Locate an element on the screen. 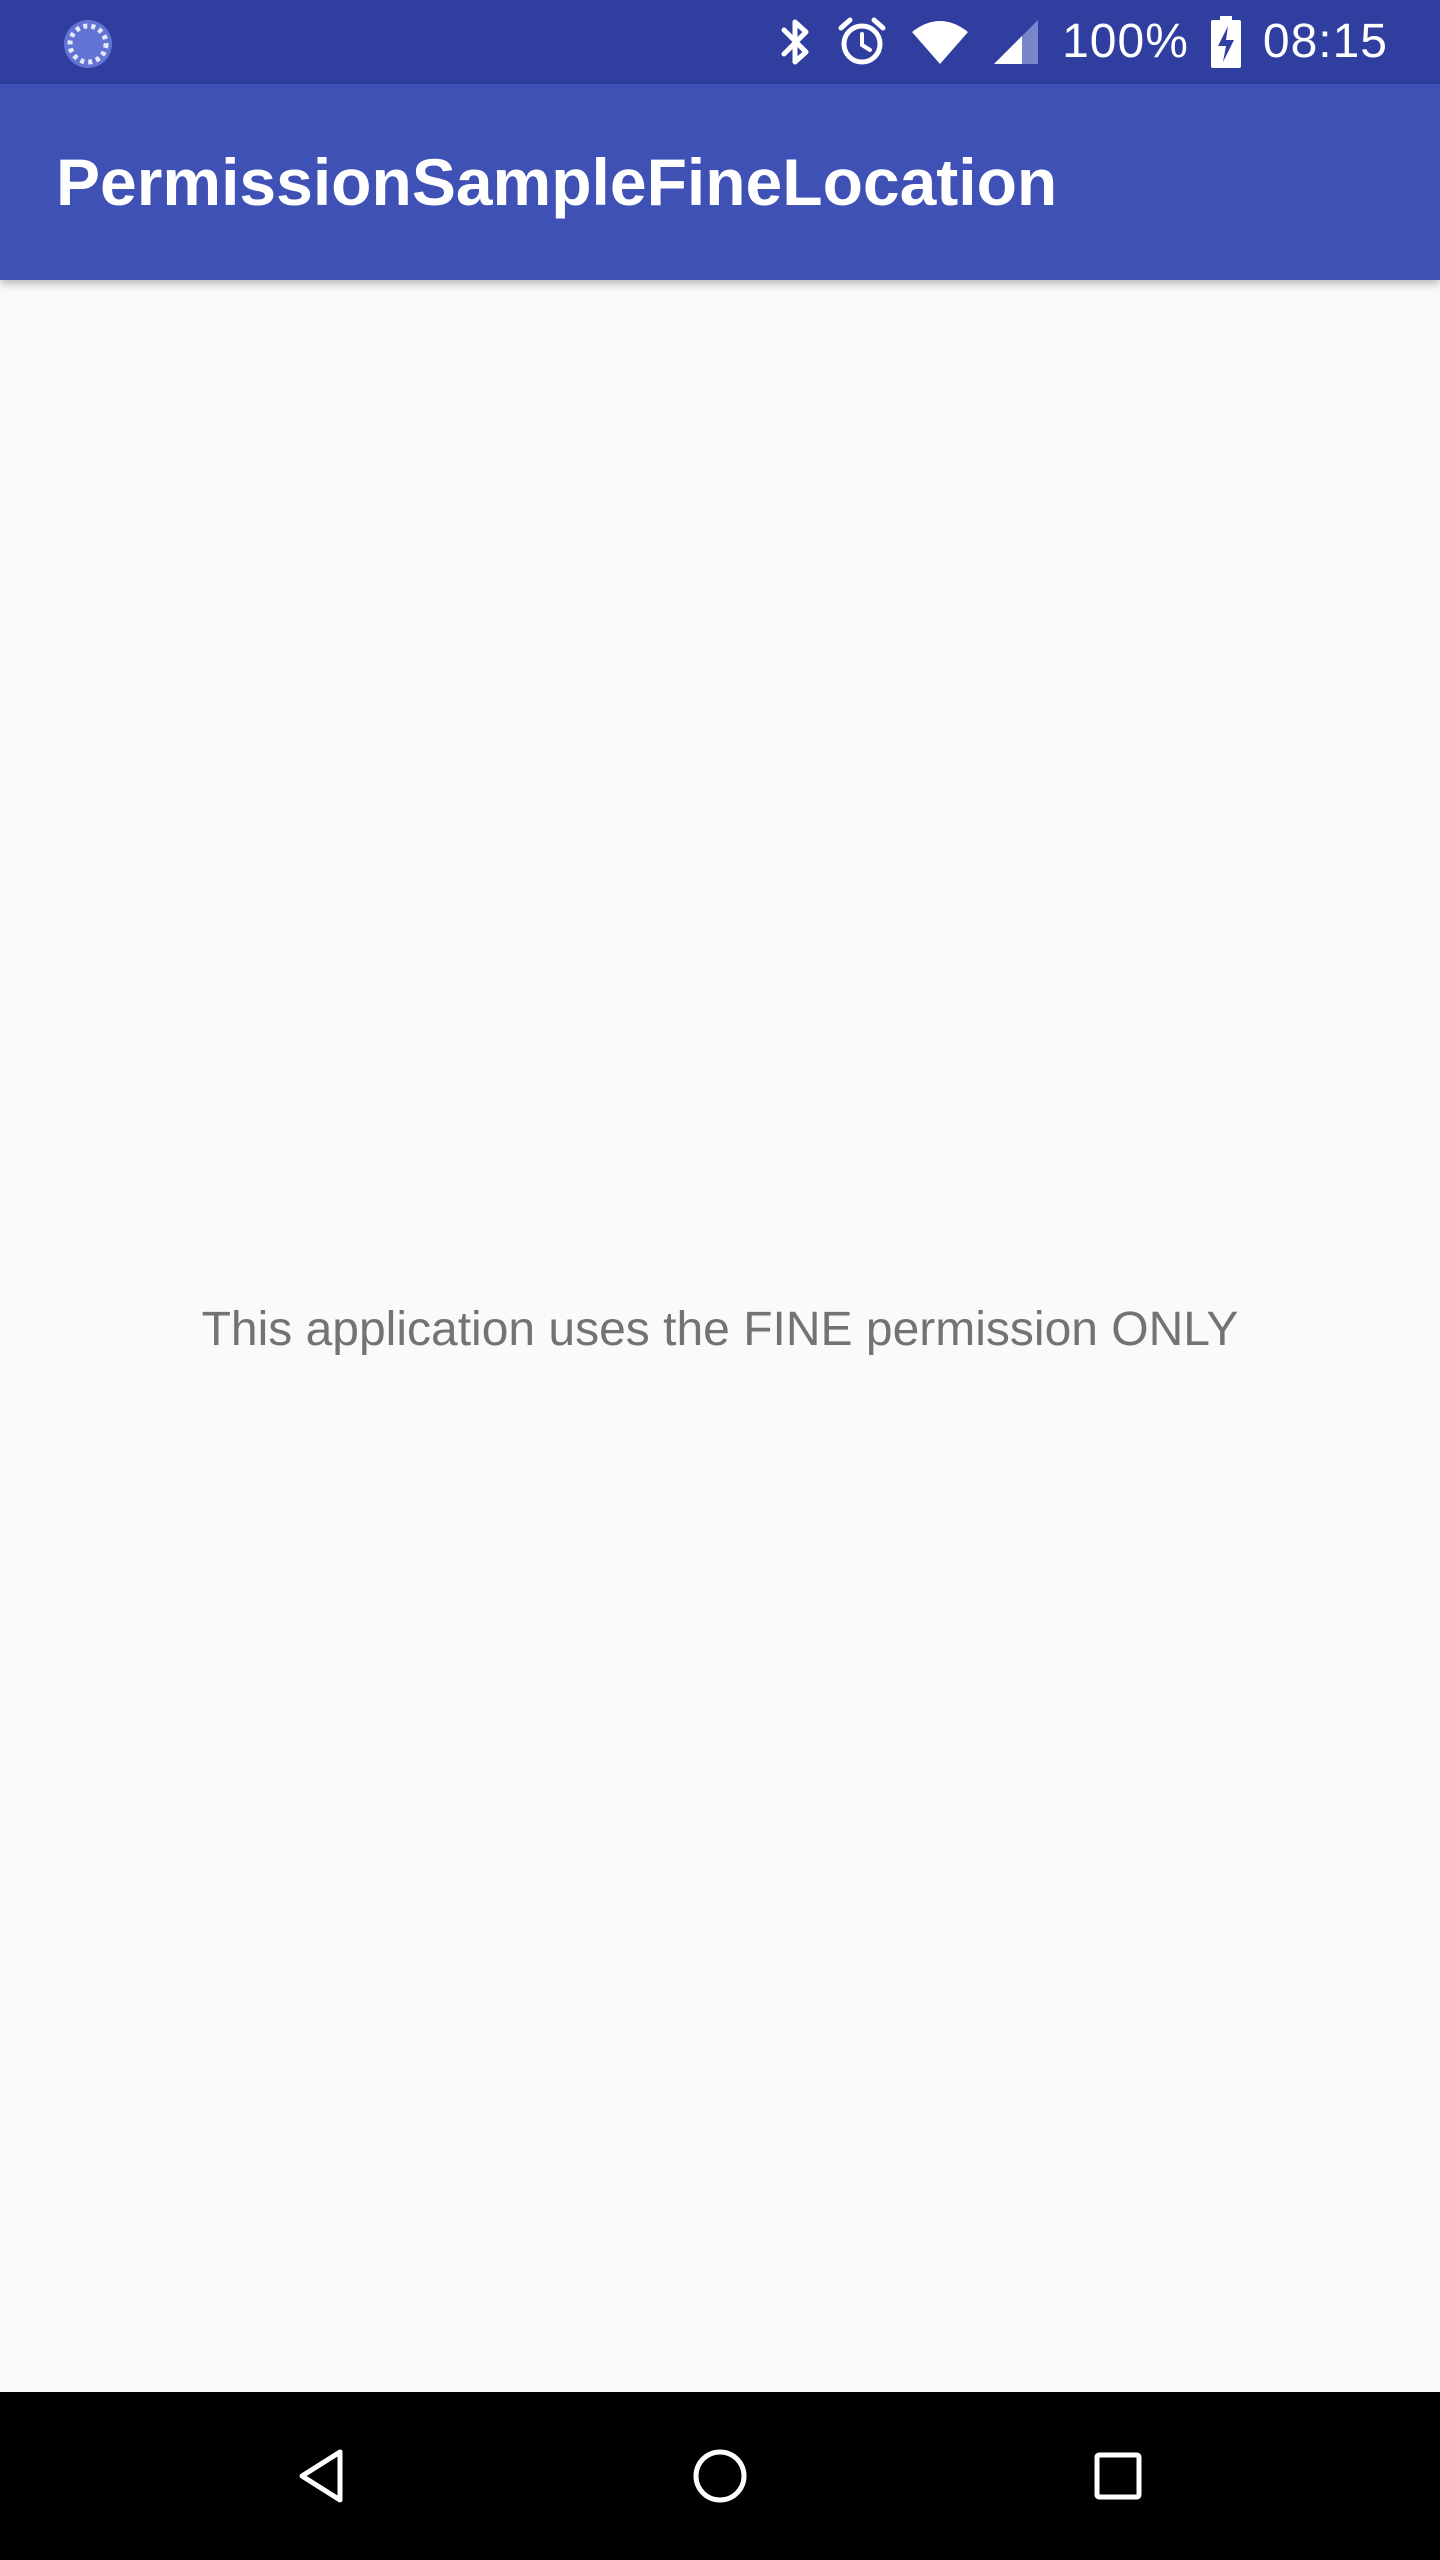  back-button is located at coordinates (322, 2476).